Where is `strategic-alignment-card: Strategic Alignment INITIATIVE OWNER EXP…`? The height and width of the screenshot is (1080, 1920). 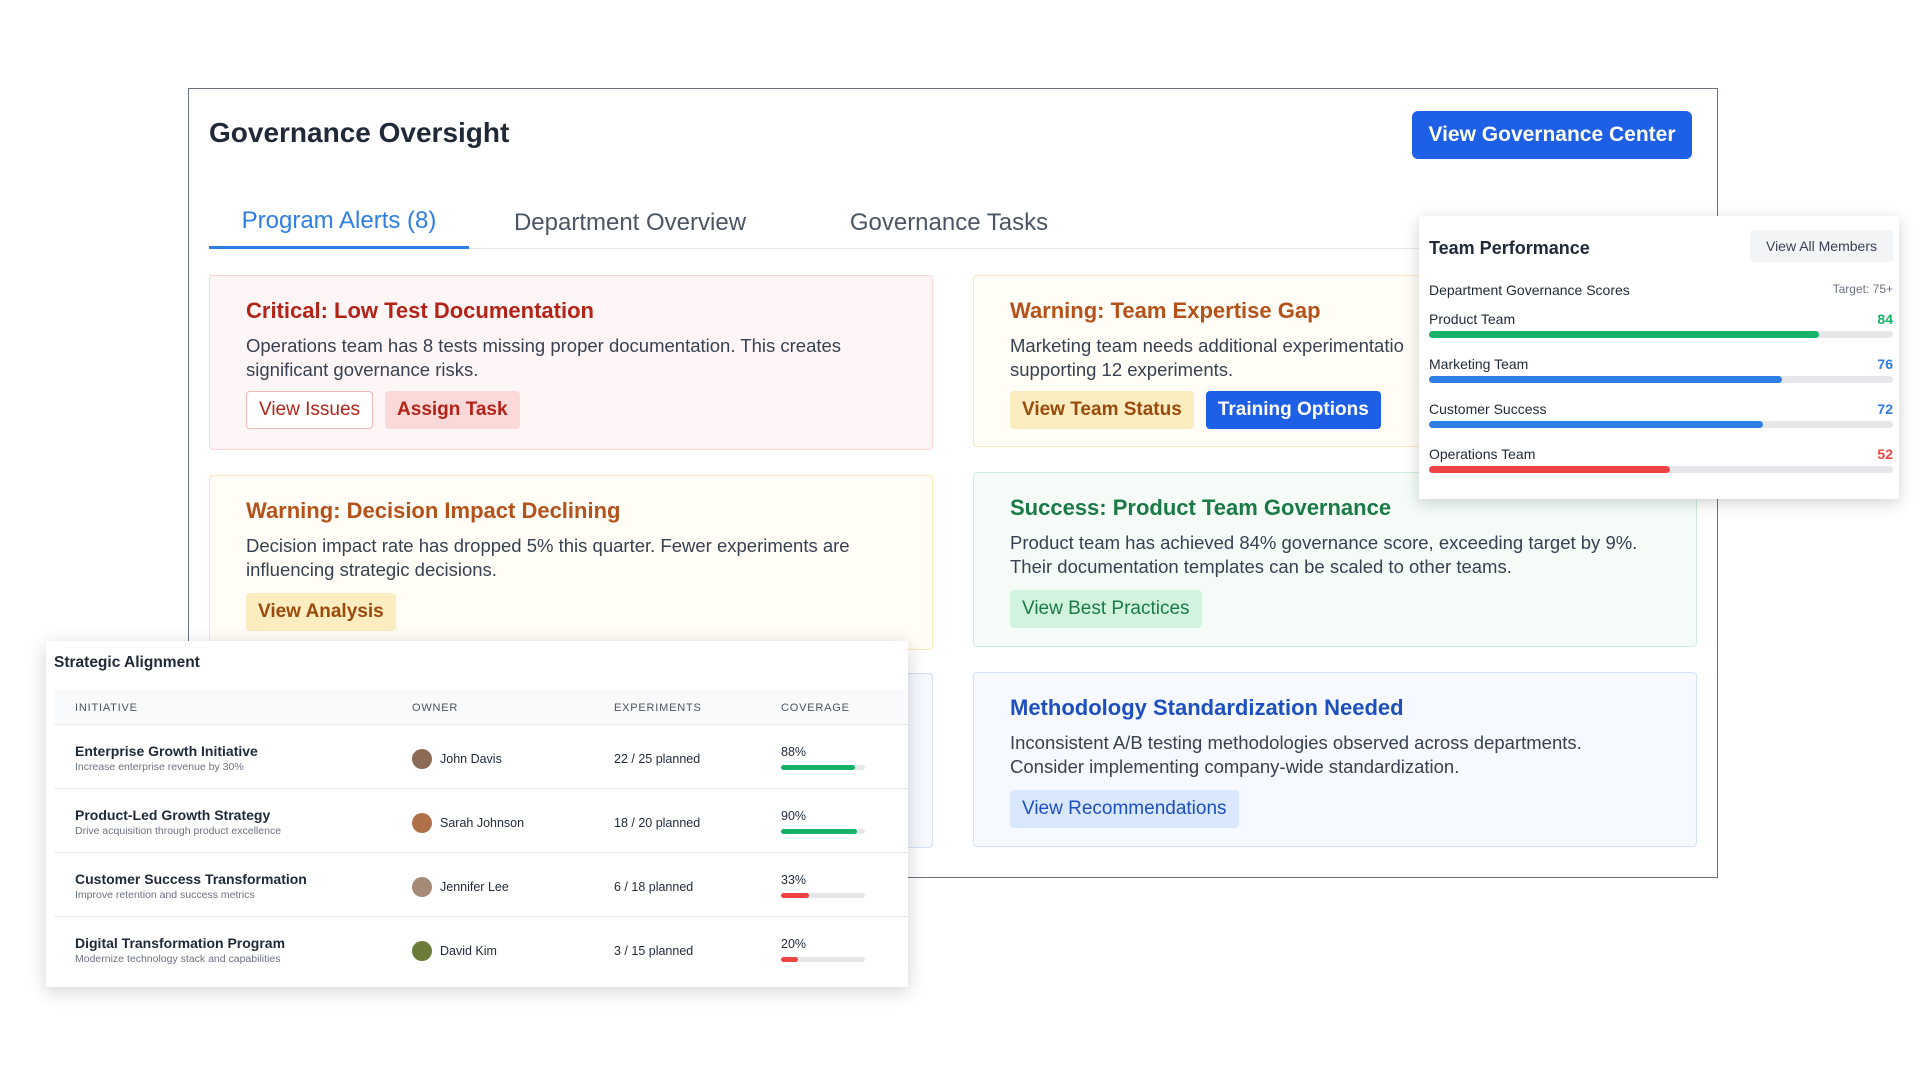
strategic-alignment-card: Strategic Alignment INITIATIVE OWNER EXP… is located at coordinates (477, 814).